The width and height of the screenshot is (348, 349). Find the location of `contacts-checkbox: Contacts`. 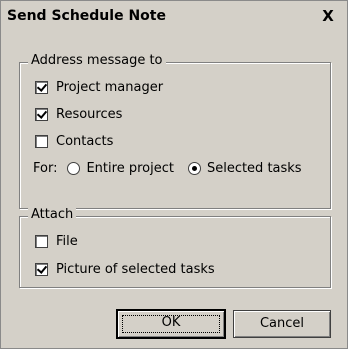

contacts-checkbox: Contacts is located at coordinates (74, 141).